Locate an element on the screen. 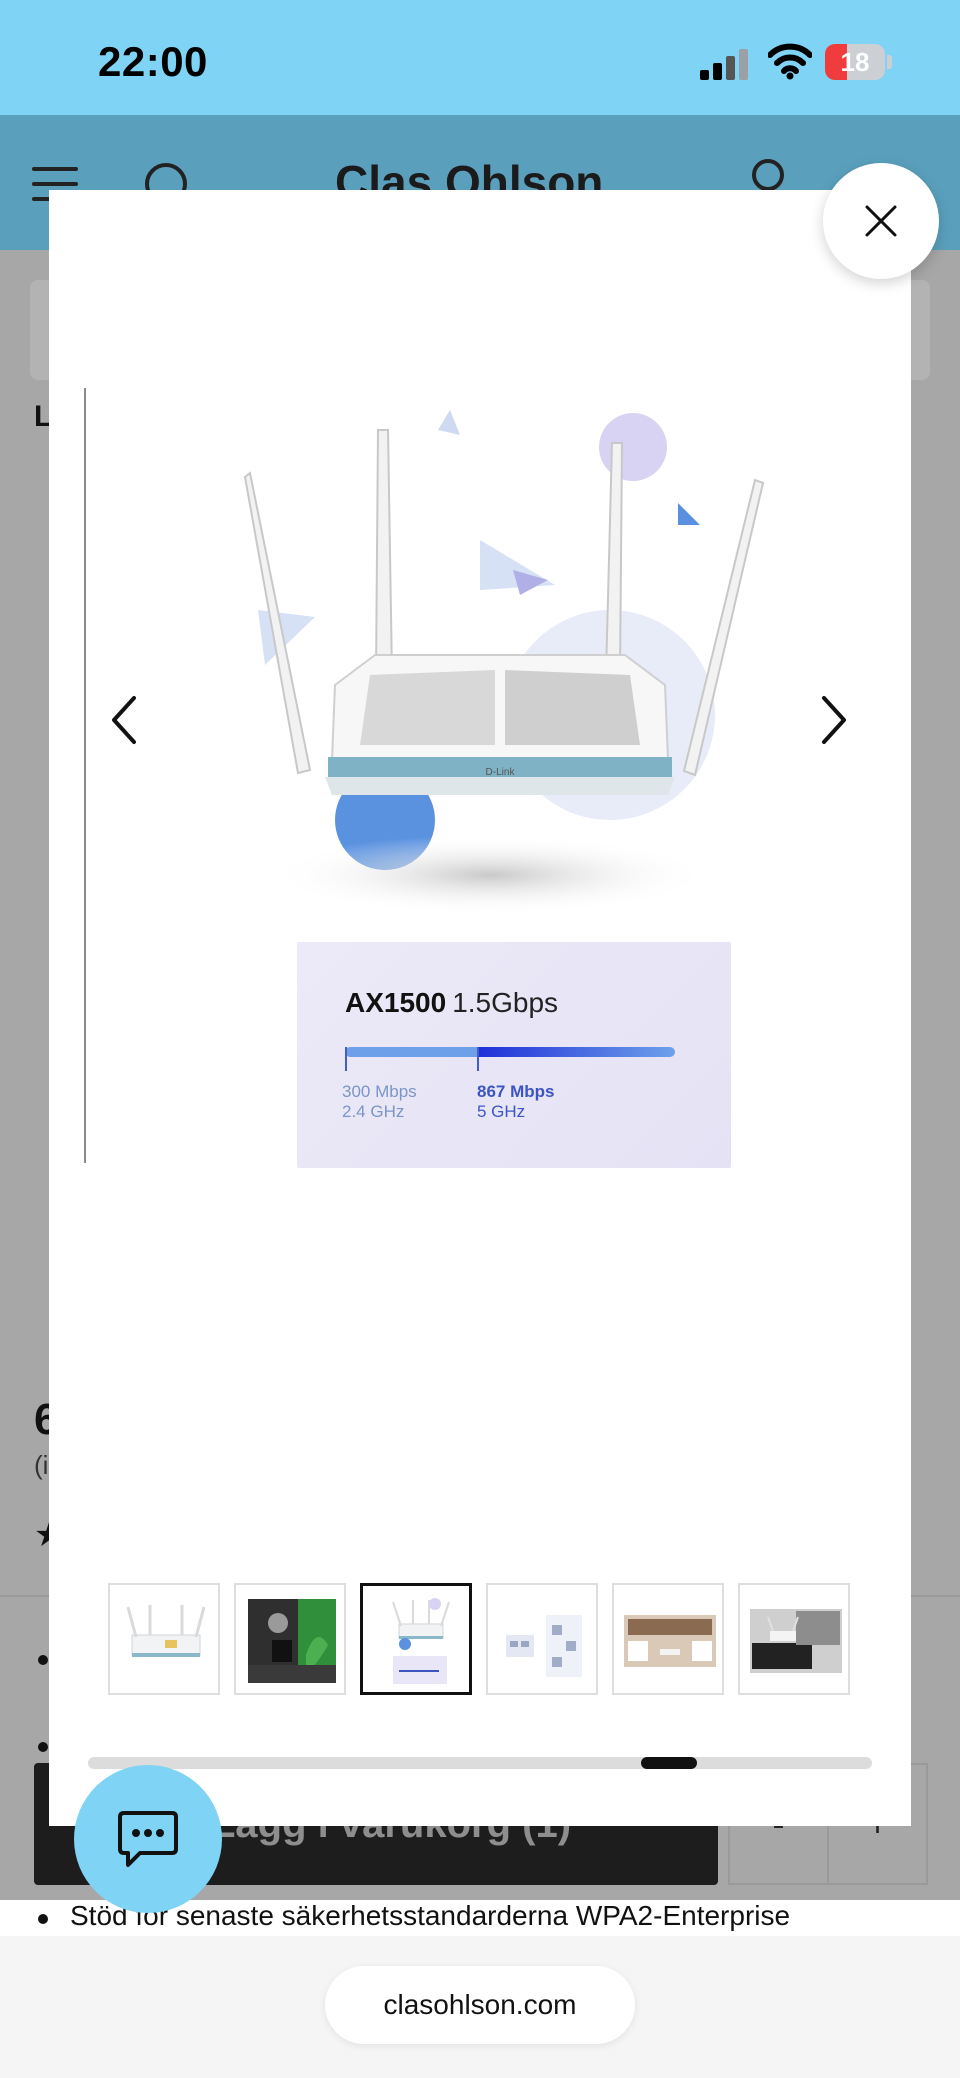  router-front-image is located at coordinates (166, 1631).